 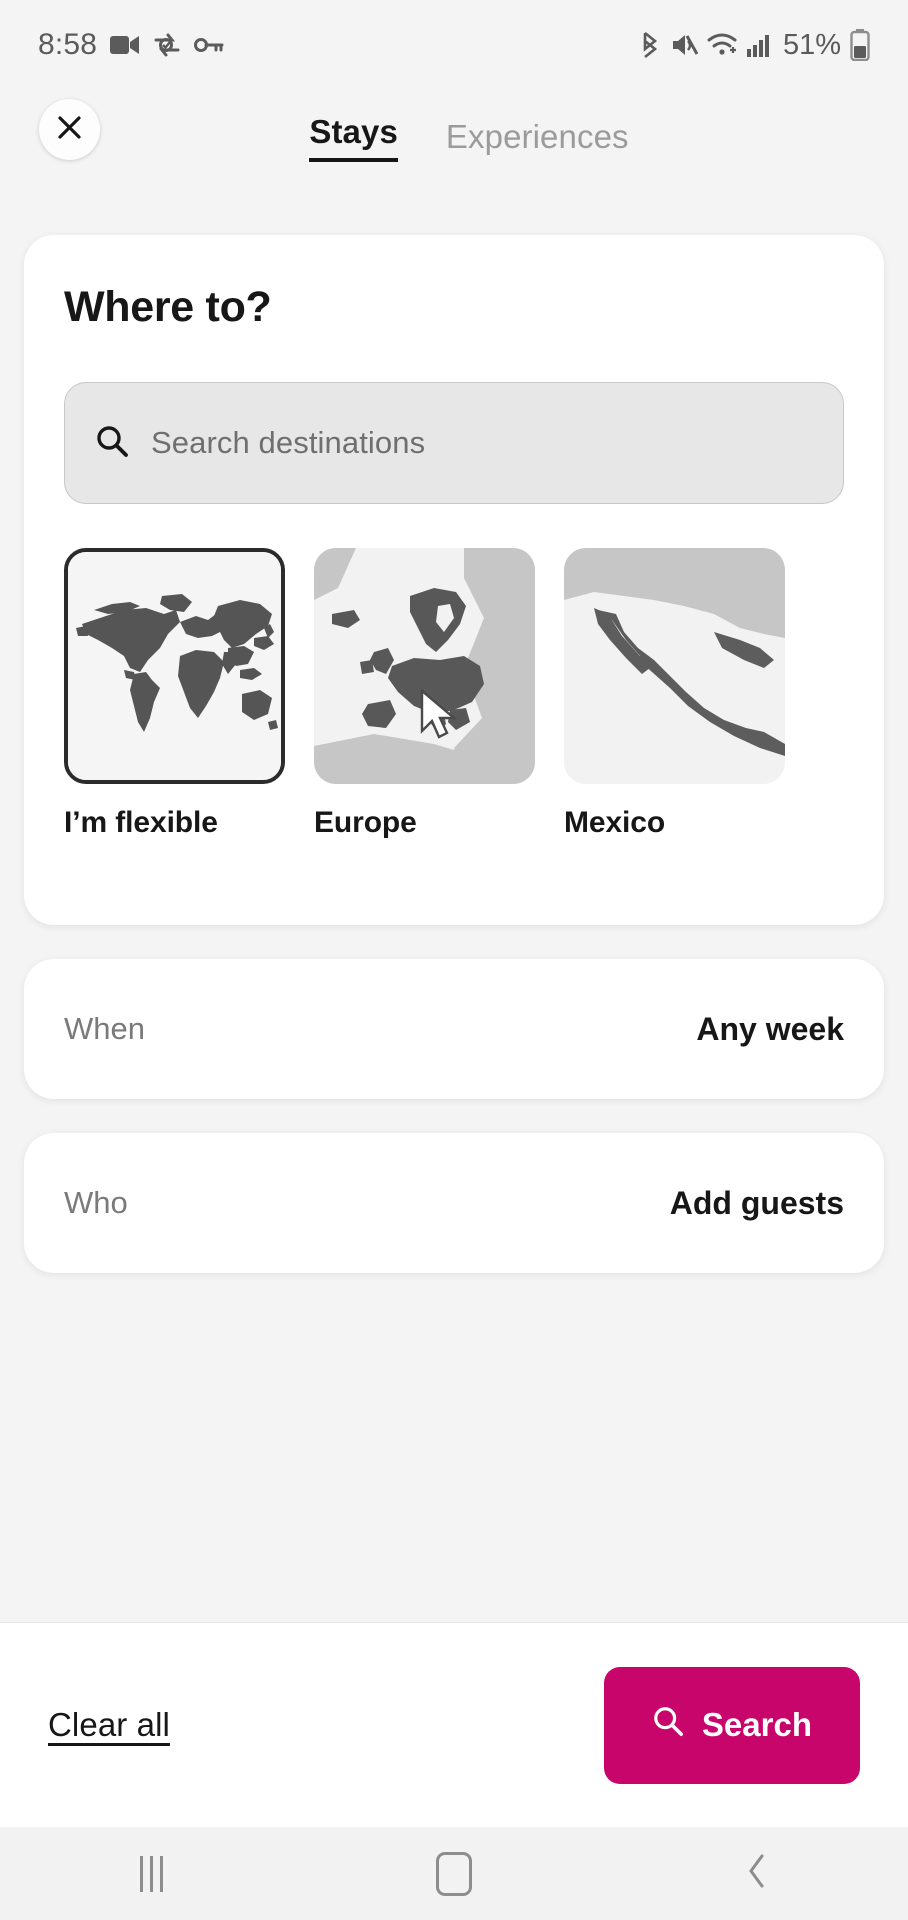 I want to click on destination-label: I’m flexible, so click(x=141, y=822).